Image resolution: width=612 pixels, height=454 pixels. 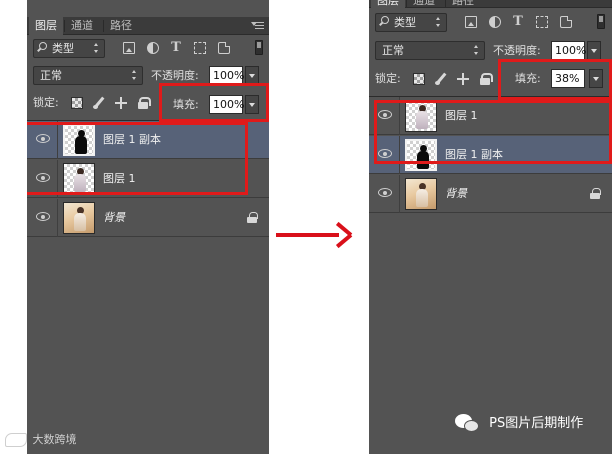 What do you see at coordinates (258, 26) in the screenshot?
I see `panel-menu-icon` at bounding box center [258, 26].